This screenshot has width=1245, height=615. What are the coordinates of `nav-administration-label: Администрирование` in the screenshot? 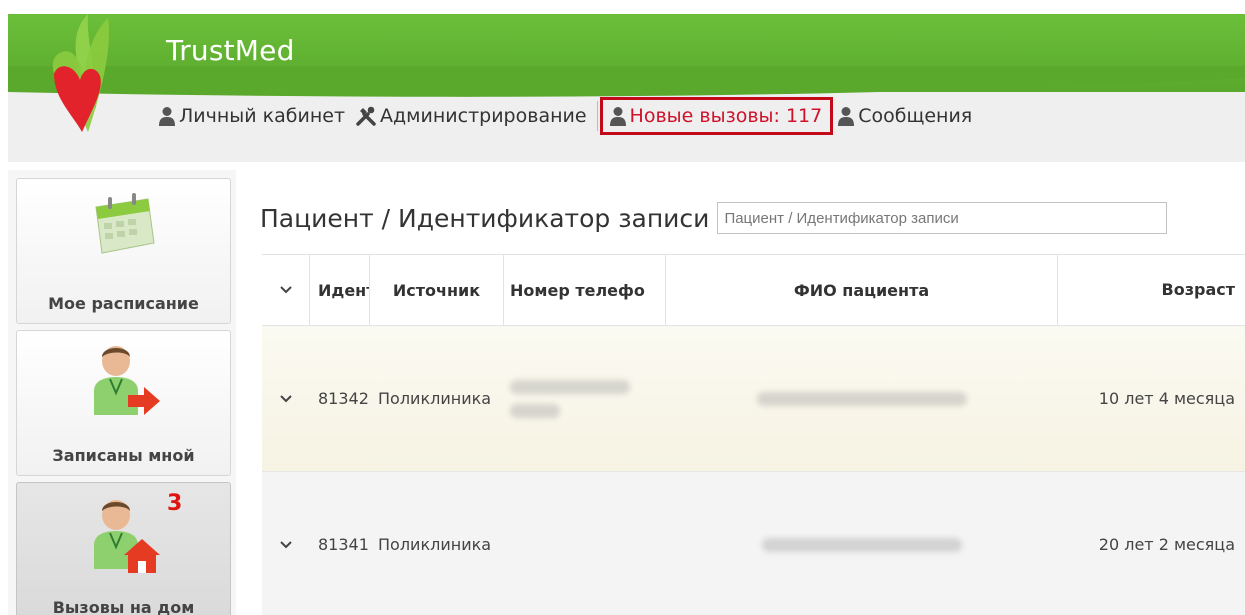 It's located at (483, 116).